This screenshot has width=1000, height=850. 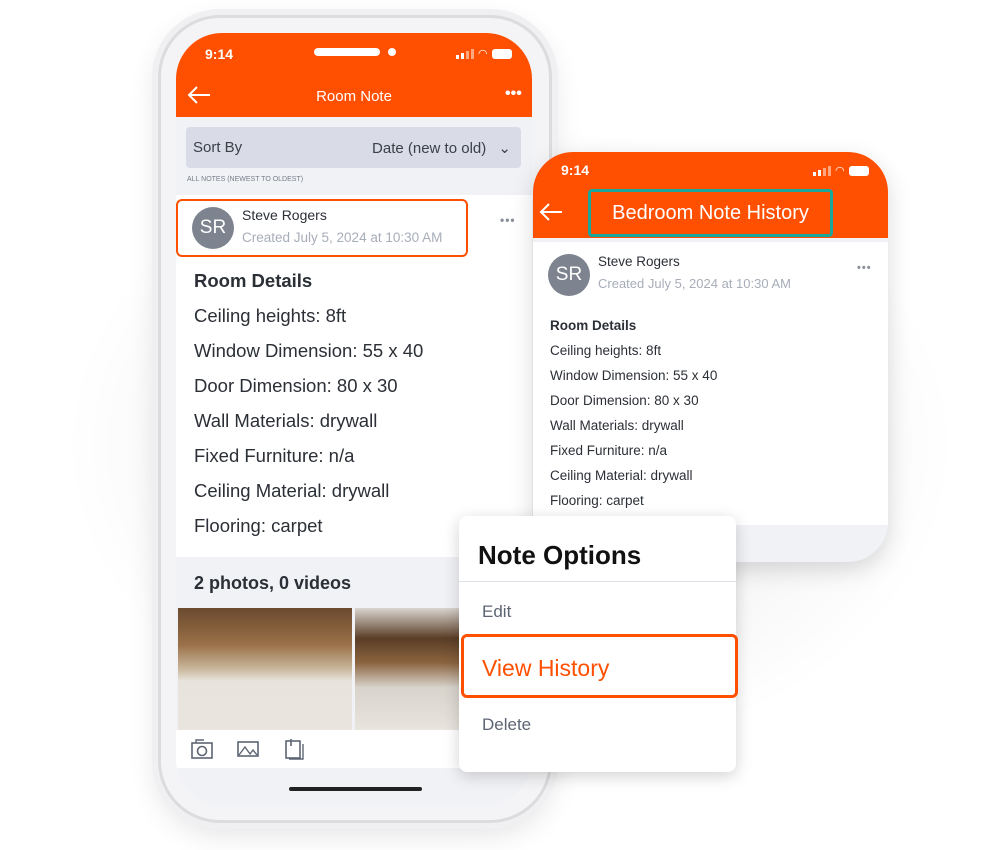 I want to click on ellipsis-icon: •••, so click(x=513, y=94).